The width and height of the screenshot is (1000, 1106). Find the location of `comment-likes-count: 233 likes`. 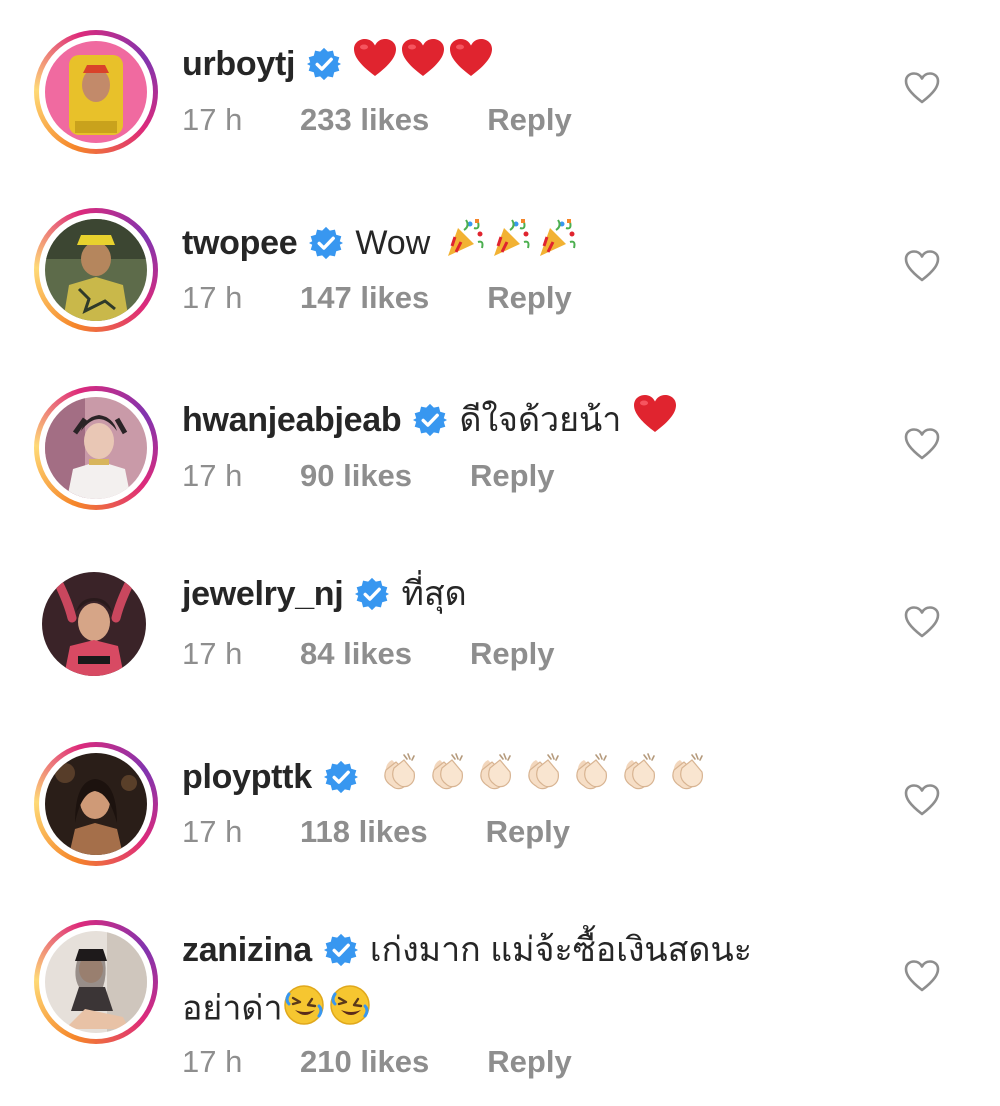

comment-likes-count: 233 likes is located at coordinates (364, 120).